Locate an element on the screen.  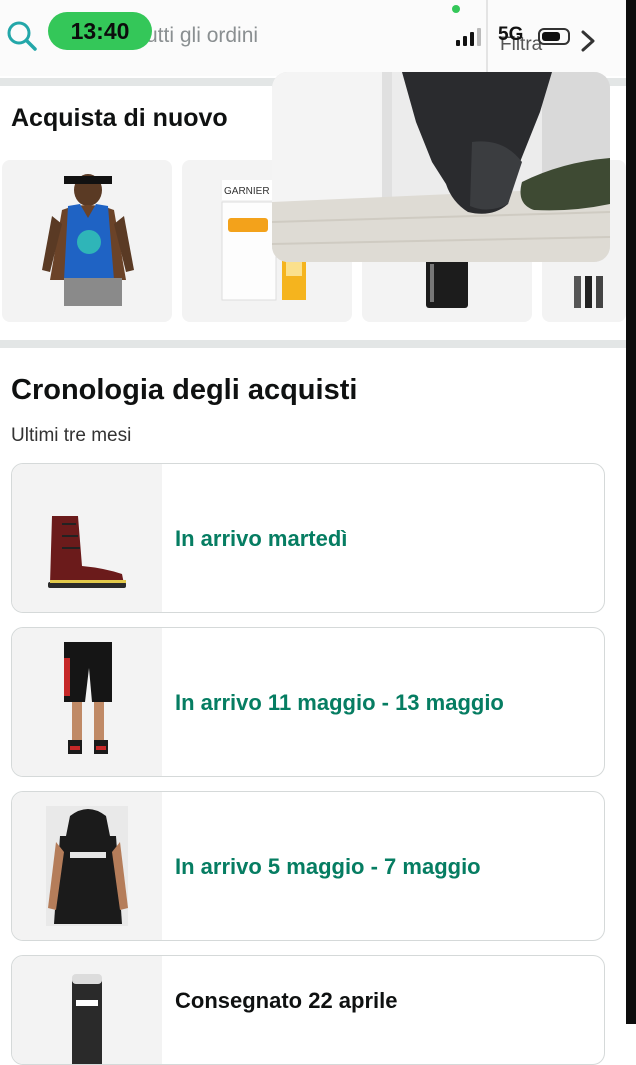
order-card: In arrivo martedì is located at coordinates (308, 538).